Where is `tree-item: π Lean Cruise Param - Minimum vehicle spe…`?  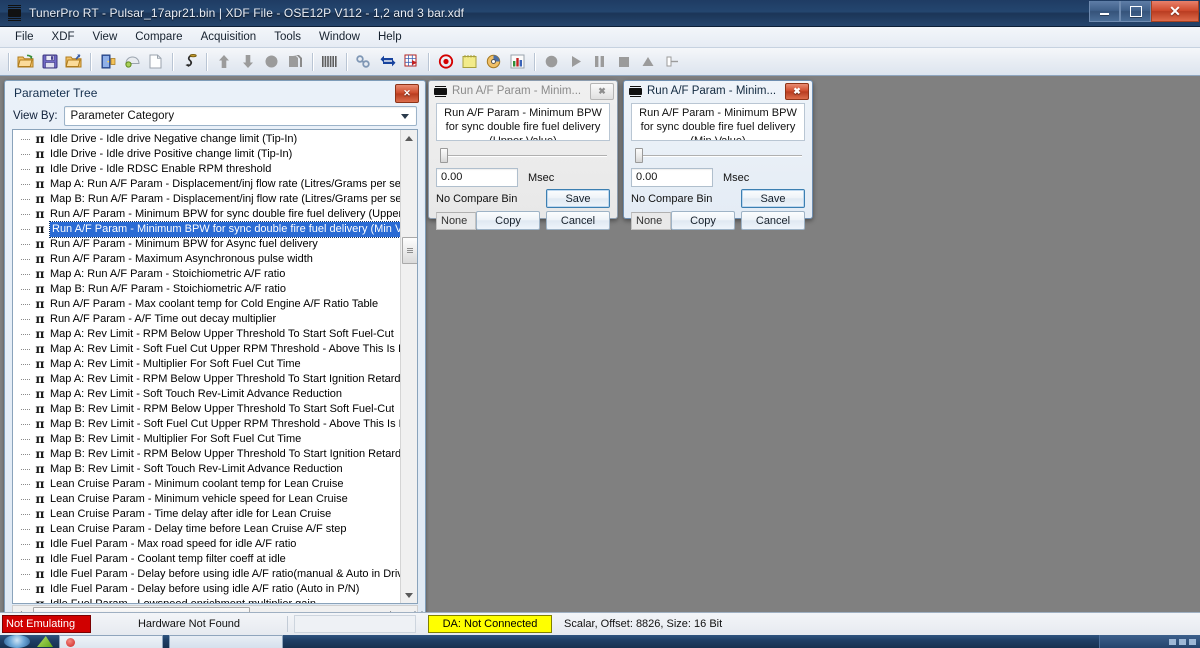
tree-item: π Lean Cruise Param - Minimum vehicle spe… is located at coordinates (206, 499).